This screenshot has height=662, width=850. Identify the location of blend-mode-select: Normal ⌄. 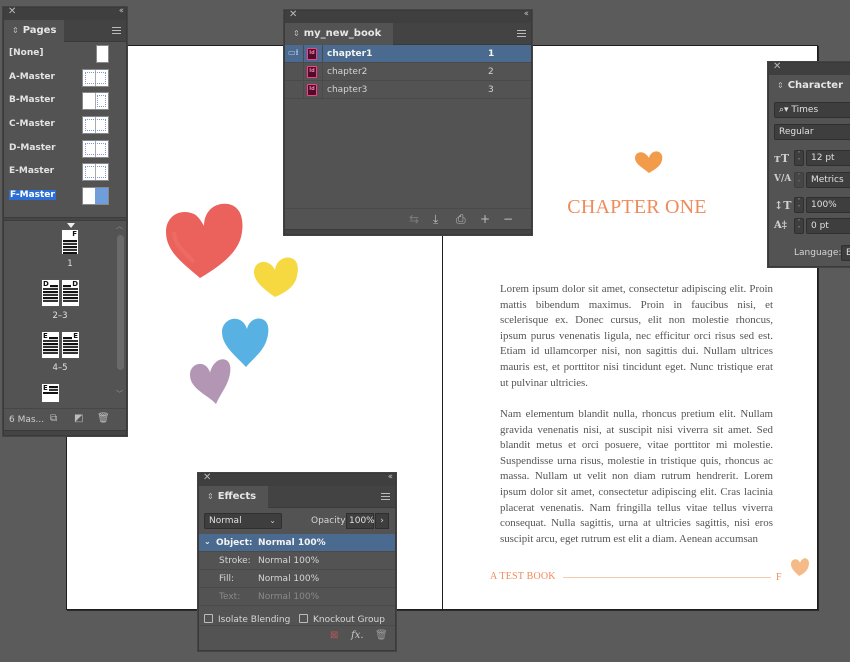
(243, 521).